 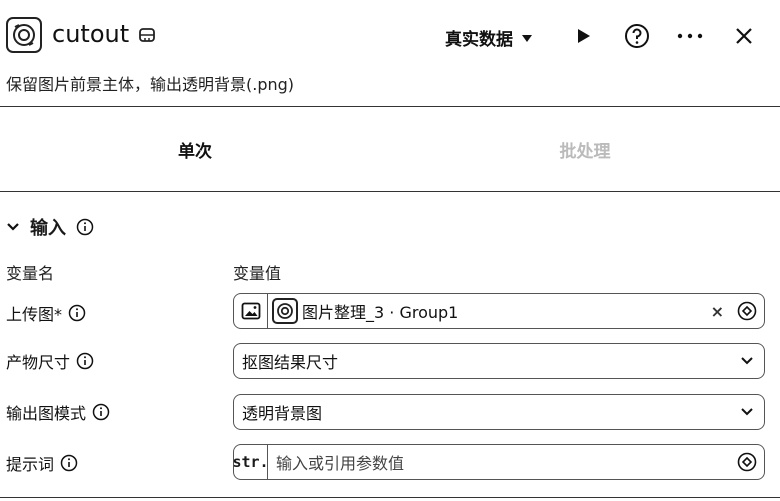 I want to click on string-type-prefix: str., so click(x=250, y=462).